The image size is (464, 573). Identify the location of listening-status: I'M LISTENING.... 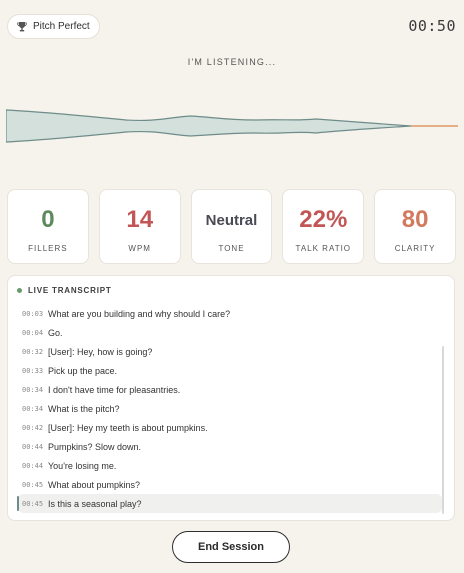
(232, 62).